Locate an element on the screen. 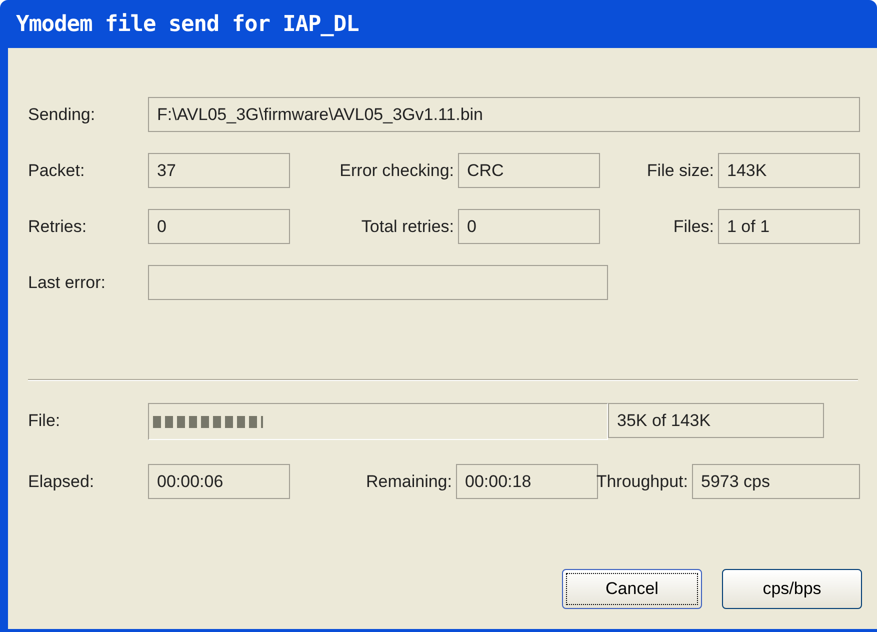 The image size is (877, 632). field-label: File: is located at coordinates (45, 421).